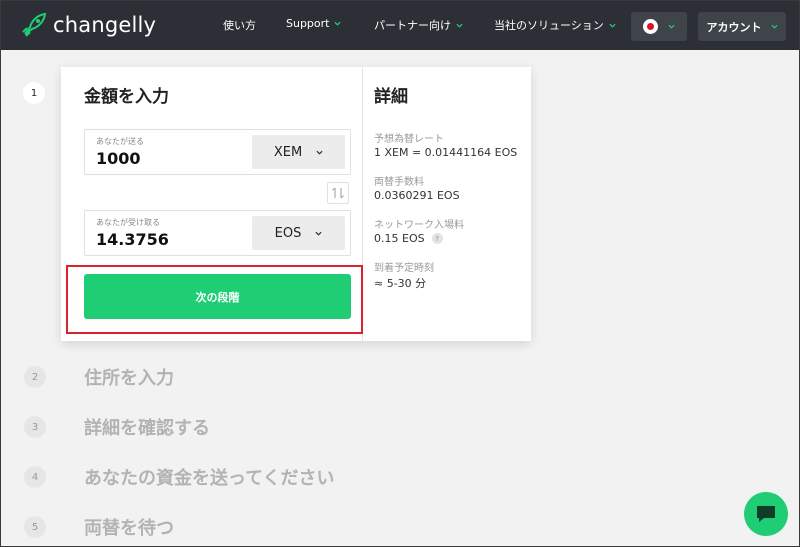 The width and height of the screenshot is (800, 547). Describe the element at coordinates (217, 152) in the screenshot. I see `send-amount-field: あなたが送る 1000 XEM` at that location.